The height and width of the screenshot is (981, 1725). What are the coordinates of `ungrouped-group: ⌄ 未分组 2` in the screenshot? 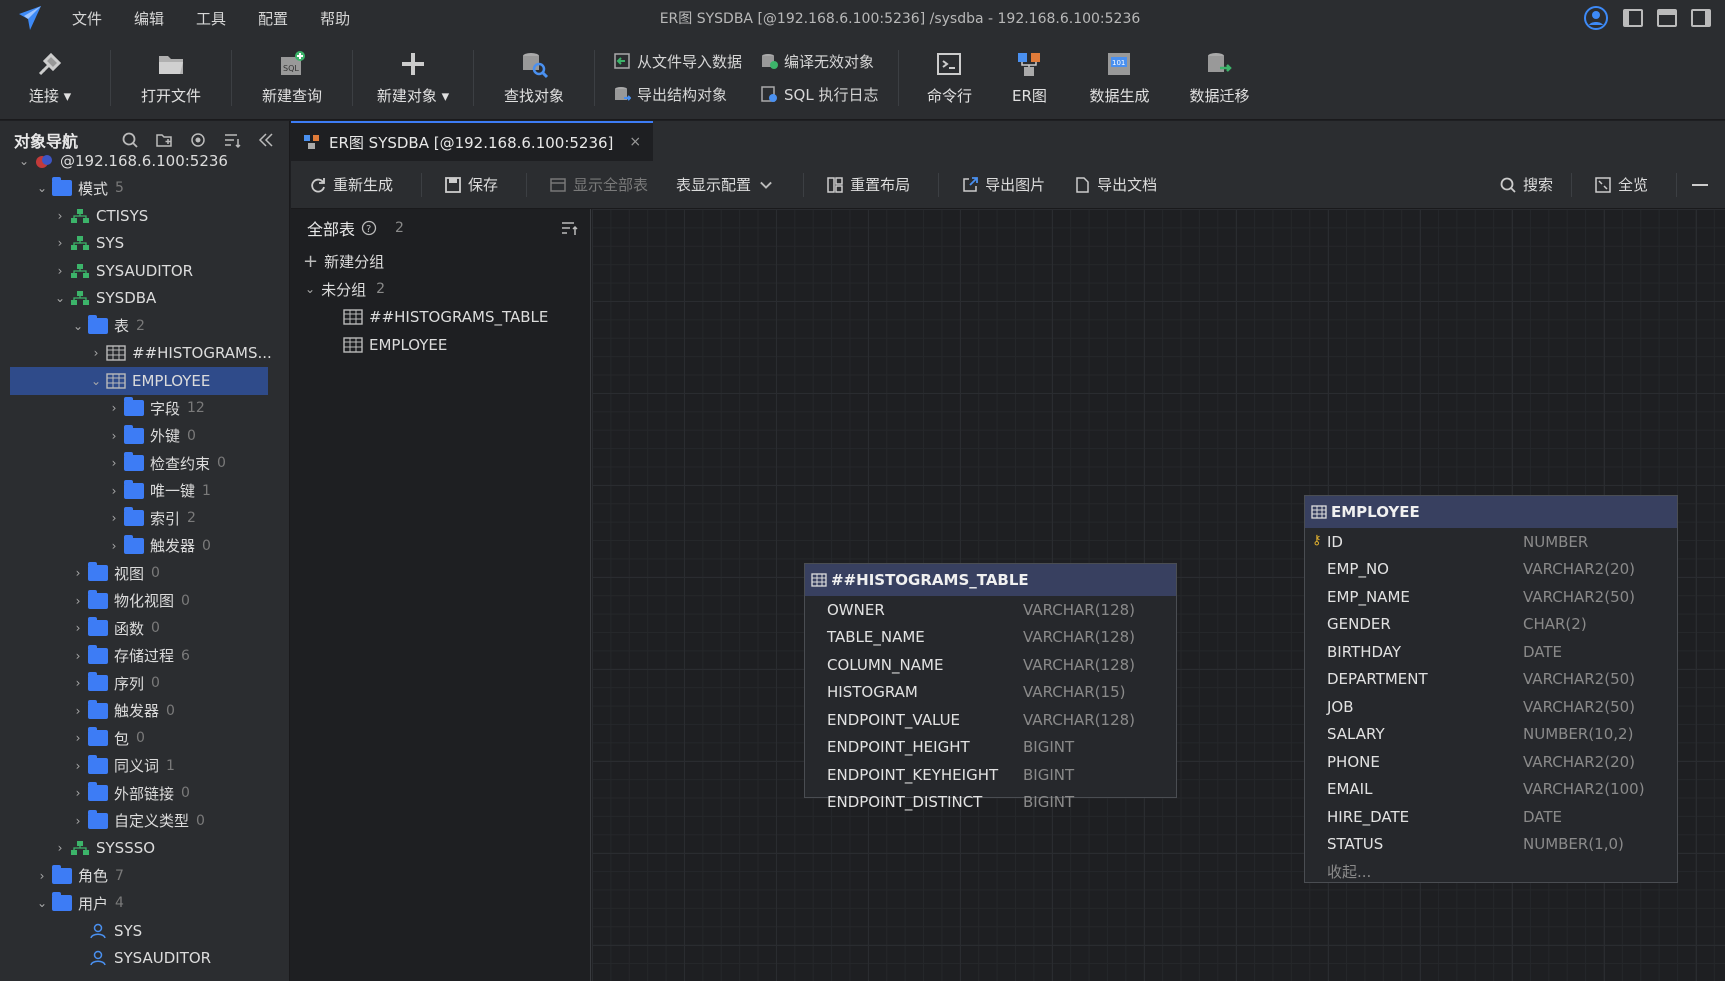 It's located at (440, 289).